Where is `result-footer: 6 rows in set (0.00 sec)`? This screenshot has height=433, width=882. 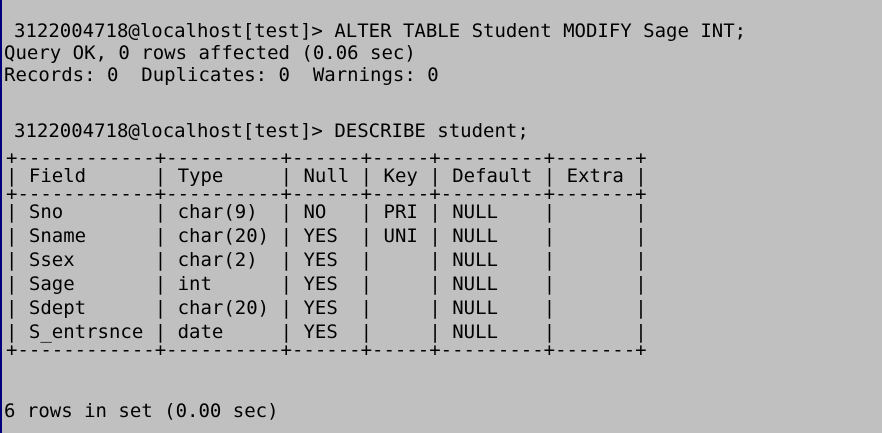
result-footer: 6 rows in set (0.00 sec) is located at coordinates (141, 411).